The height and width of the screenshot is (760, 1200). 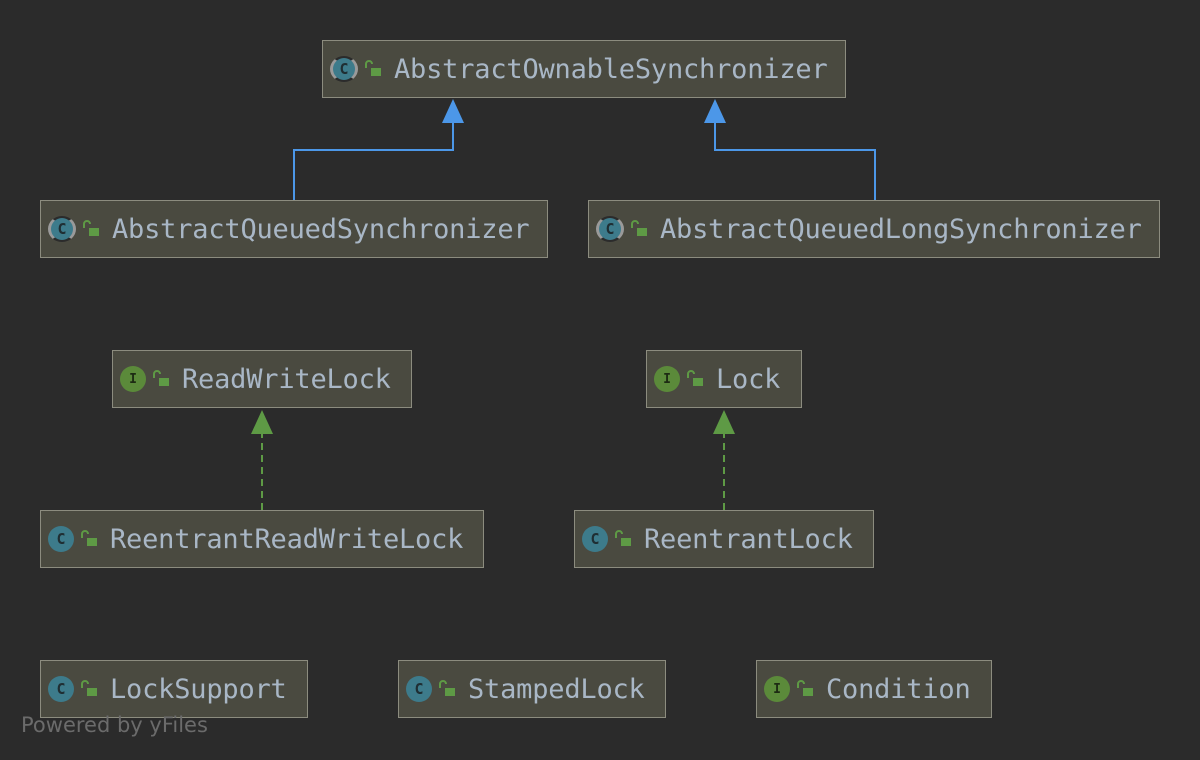 I want to click on node-condition: I Condition, so click(x=874, y=689).